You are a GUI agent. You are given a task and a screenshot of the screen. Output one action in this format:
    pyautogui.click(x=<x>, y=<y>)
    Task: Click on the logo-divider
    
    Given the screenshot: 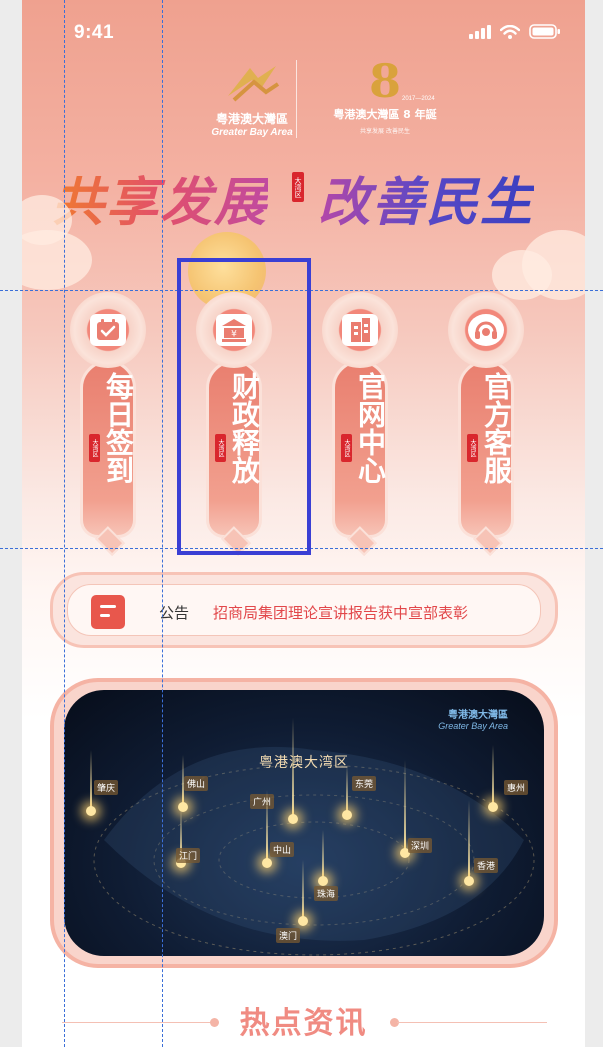 What is the action you would take?
    pyautogui.click(x=296, y=99)
    